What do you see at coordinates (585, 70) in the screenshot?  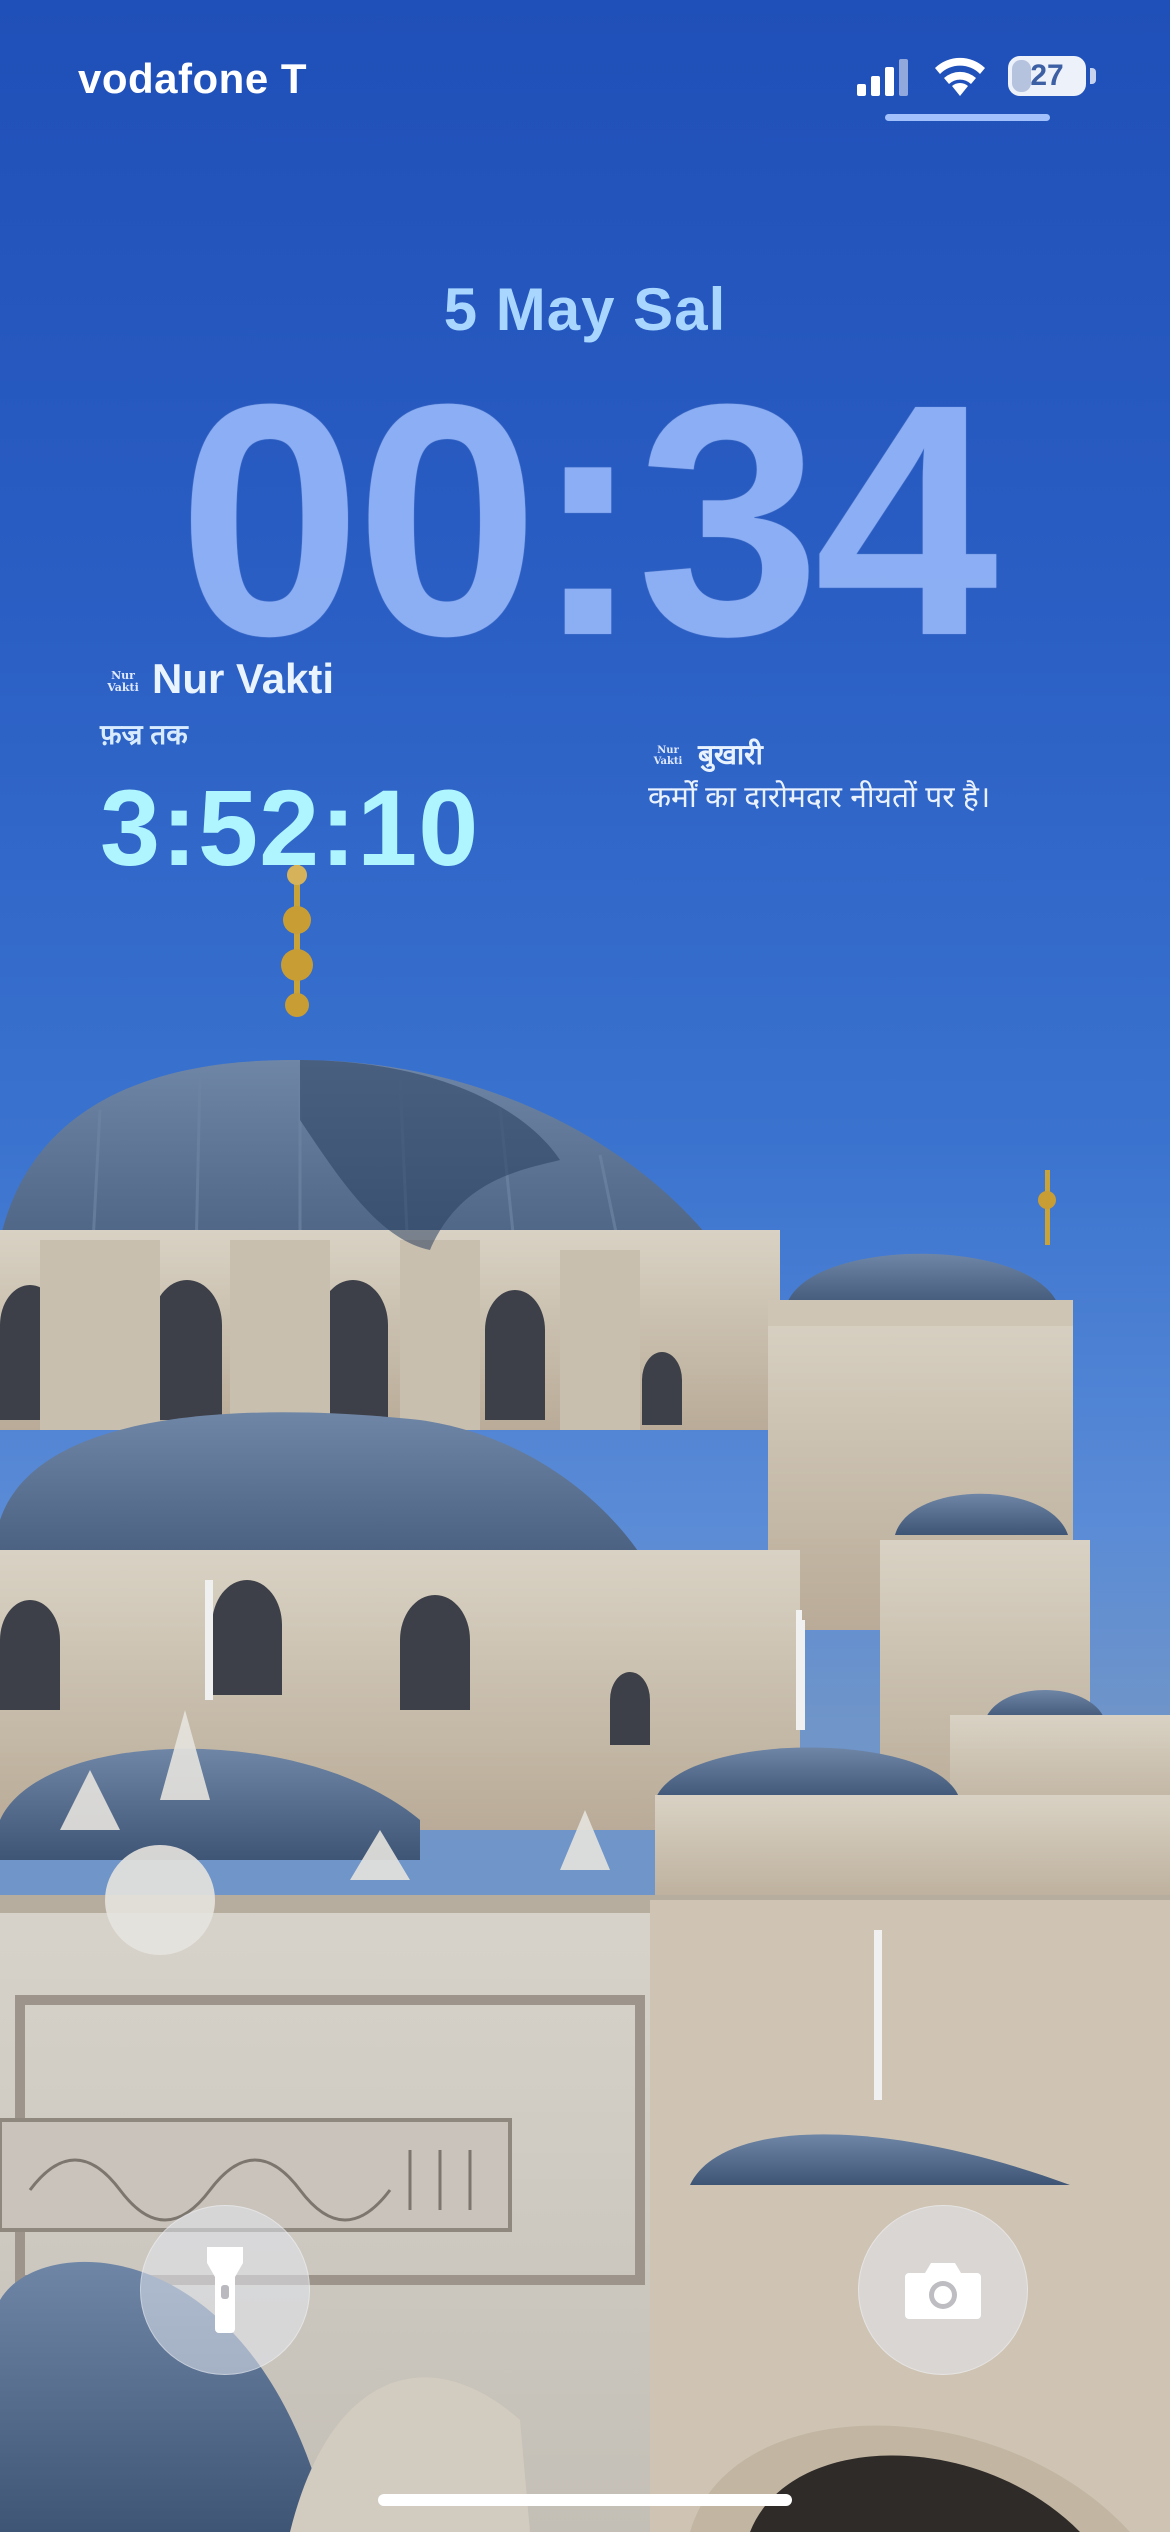 I see `status-bar: vodafone T 27` at bounding box center [585, 70].